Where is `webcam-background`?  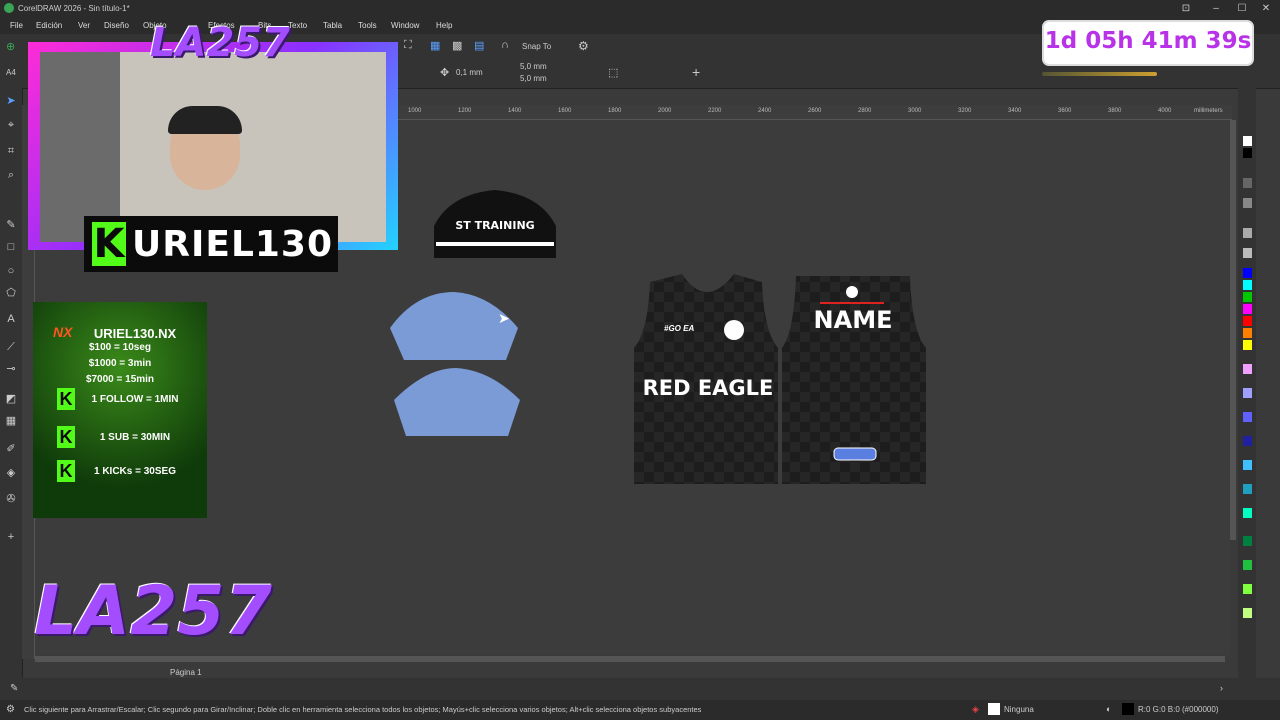 webcam-background is located at coordinates (80, 147).